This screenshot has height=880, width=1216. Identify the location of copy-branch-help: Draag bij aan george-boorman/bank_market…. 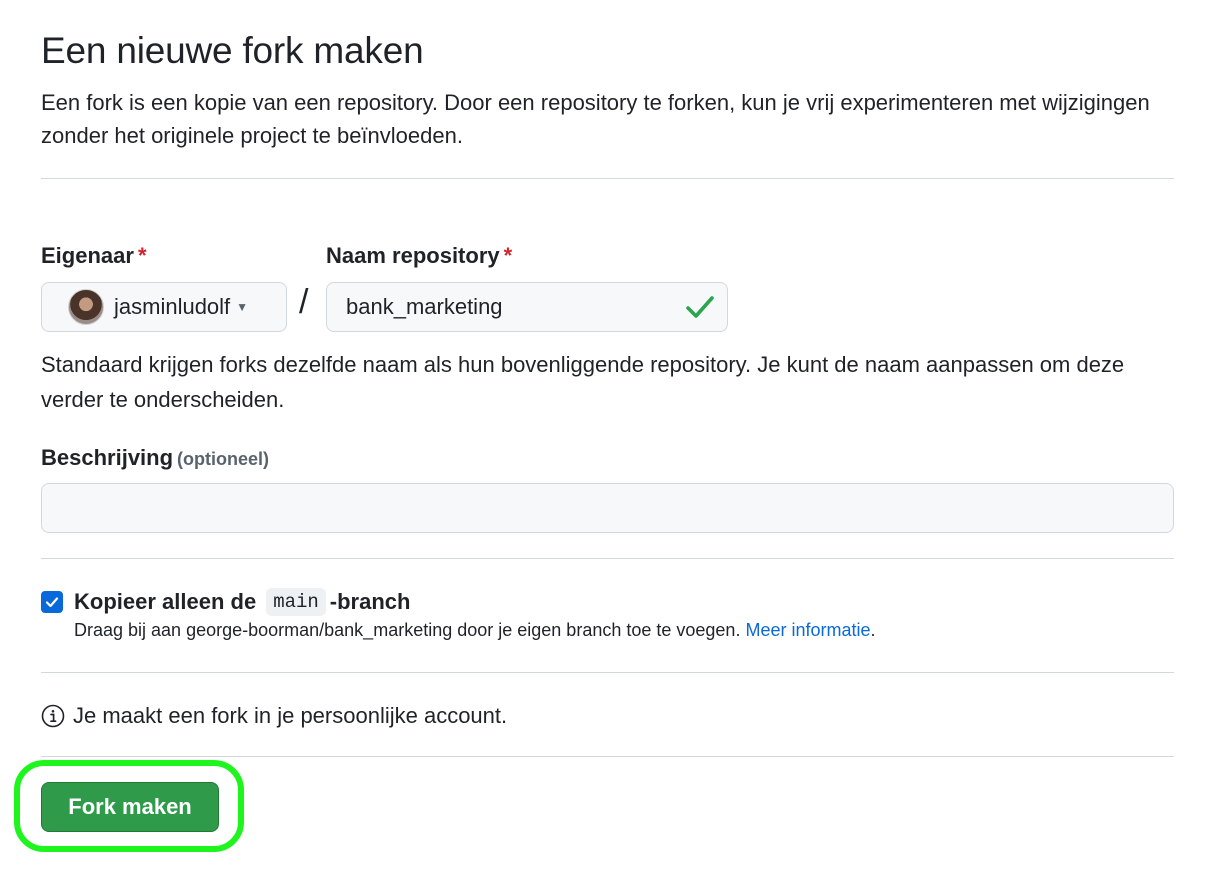
(475, 630).